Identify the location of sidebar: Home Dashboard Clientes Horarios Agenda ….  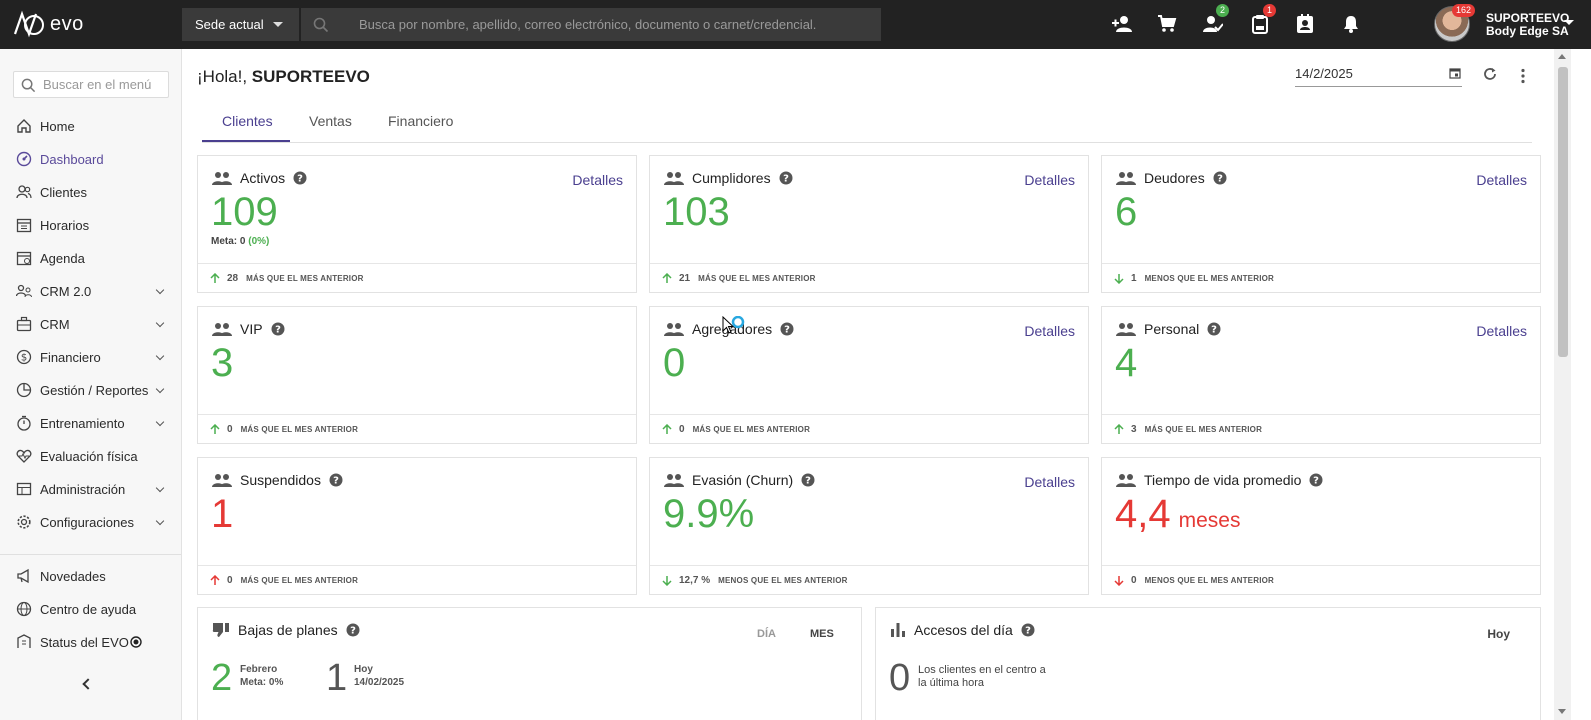
(91, 384).